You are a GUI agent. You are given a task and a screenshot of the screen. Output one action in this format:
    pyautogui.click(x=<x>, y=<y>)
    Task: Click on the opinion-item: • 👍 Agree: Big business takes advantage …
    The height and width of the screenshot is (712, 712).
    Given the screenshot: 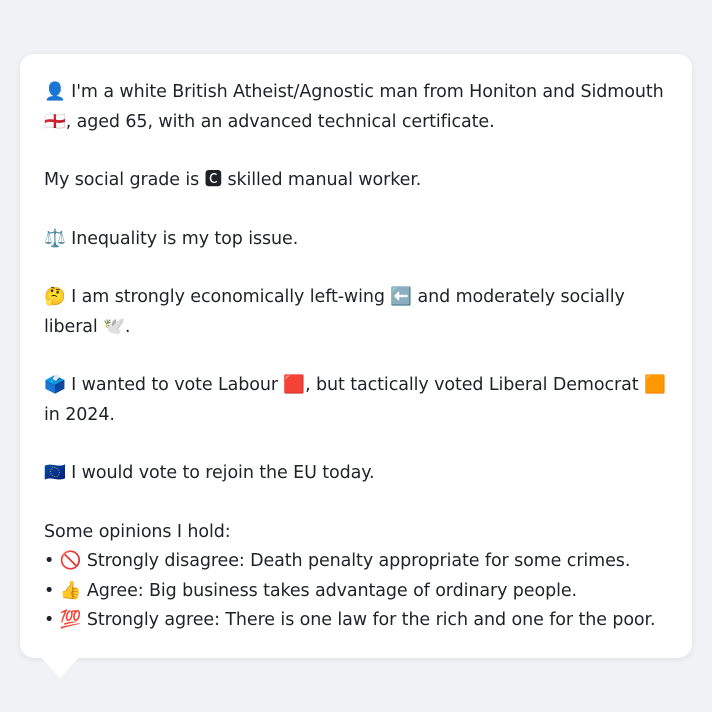 What is the action you would take?
    pyautogui.click(x=310, y=590)
    